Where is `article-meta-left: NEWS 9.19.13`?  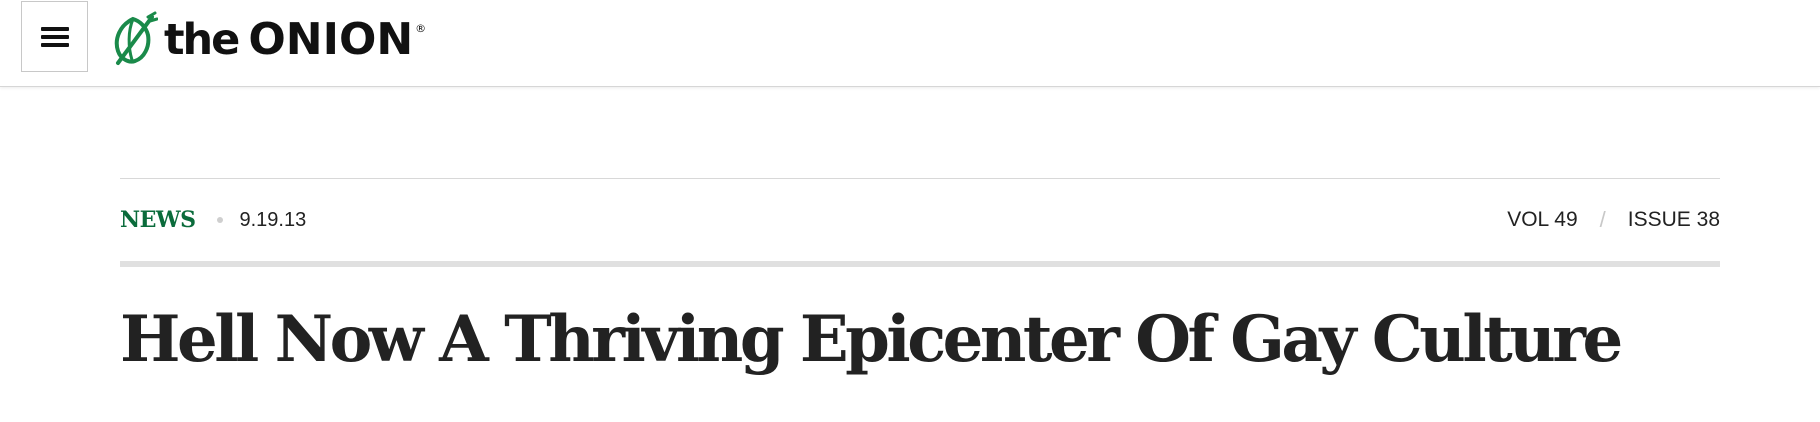 article-meta-left: NEWS 9.19.13 is located at coordinates (213, 220).